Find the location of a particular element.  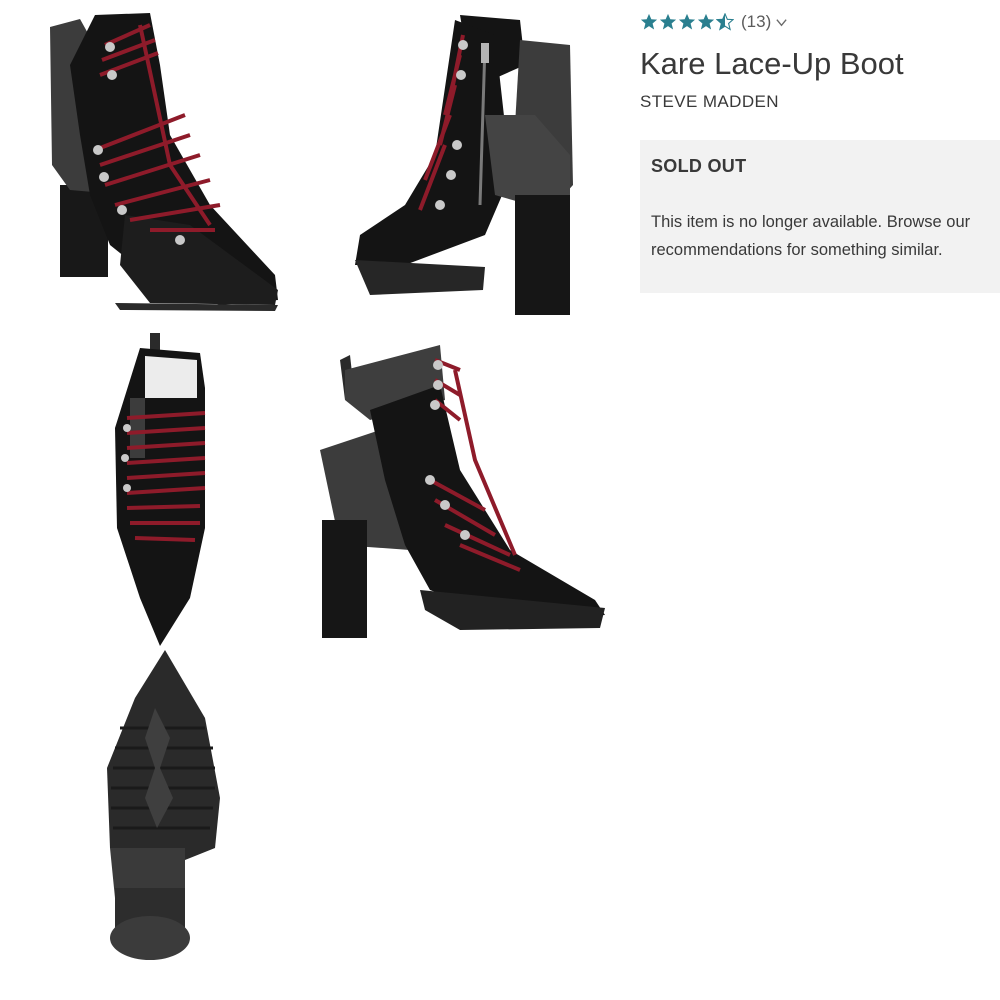

rating-summary: (13) is located at coordinates (714, 22).